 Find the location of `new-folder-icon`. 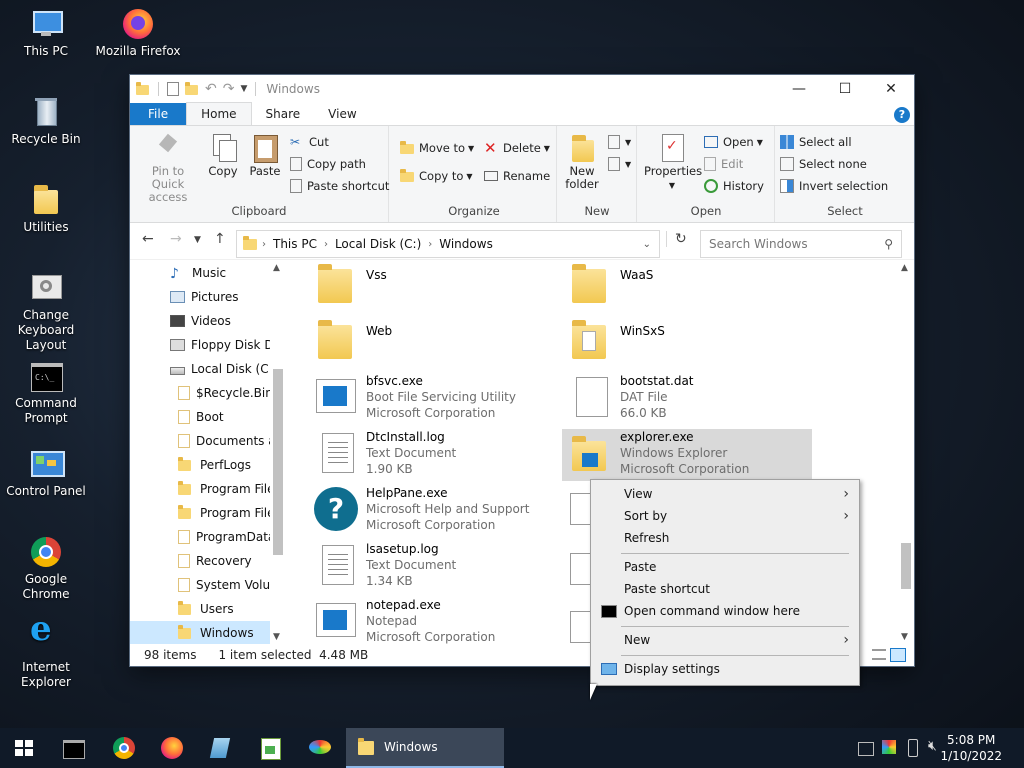

new-folder-icon is located at coordinates (192, 89).